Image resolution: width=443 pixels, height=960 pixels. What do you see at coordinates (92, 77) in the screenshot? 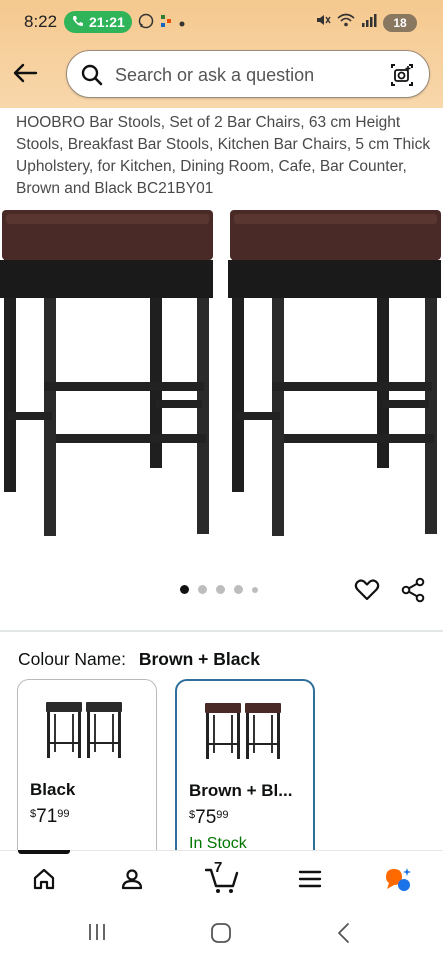
I see `search-icon` at bounding box center [92, 77].